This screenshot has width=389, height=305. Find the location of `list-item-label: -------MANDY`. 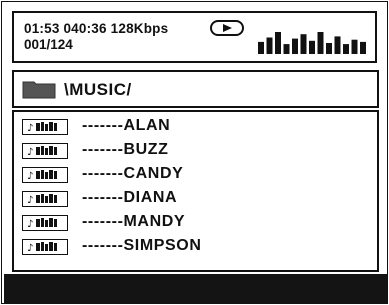

list-item-label: -------MANDY is located at coordinates (134, 221).